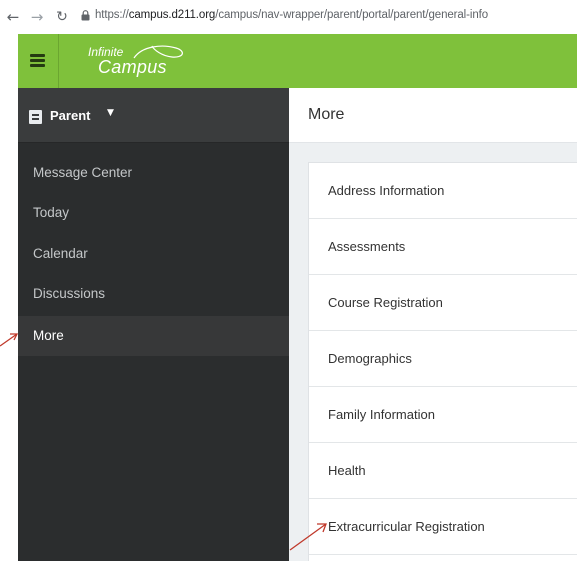  Describe the element at coordinates (58, 61) in the screenshot. I see `header-divider` at that location.